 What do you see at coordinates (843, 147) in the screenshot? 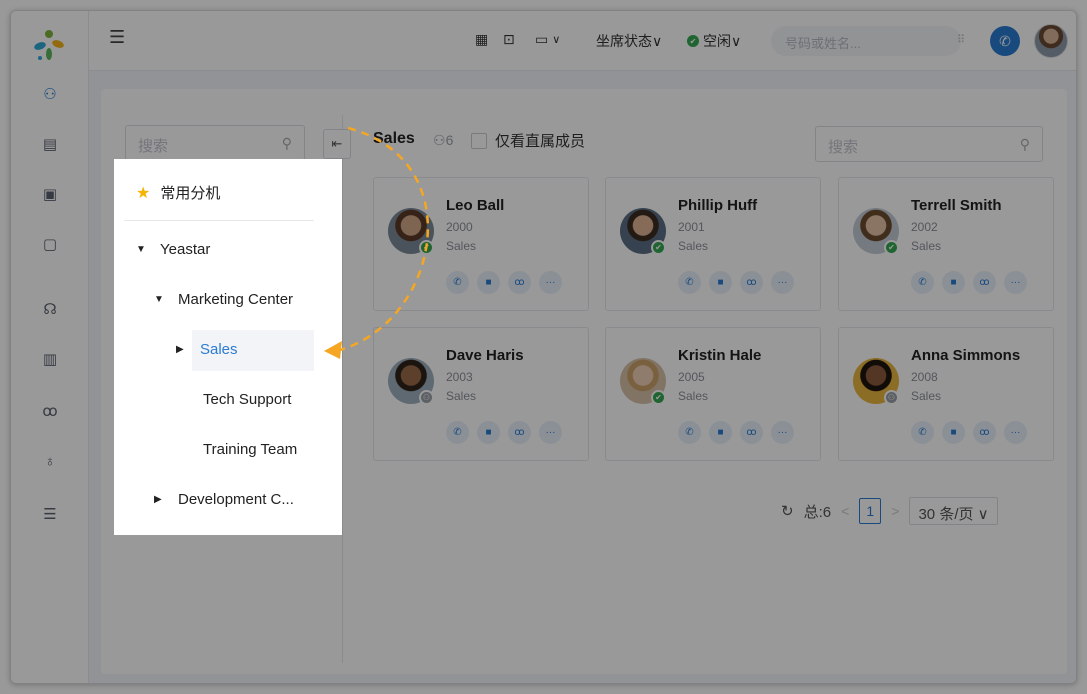
I see `member-search-placeholder: 搜索` at bounding box center [843, 147].